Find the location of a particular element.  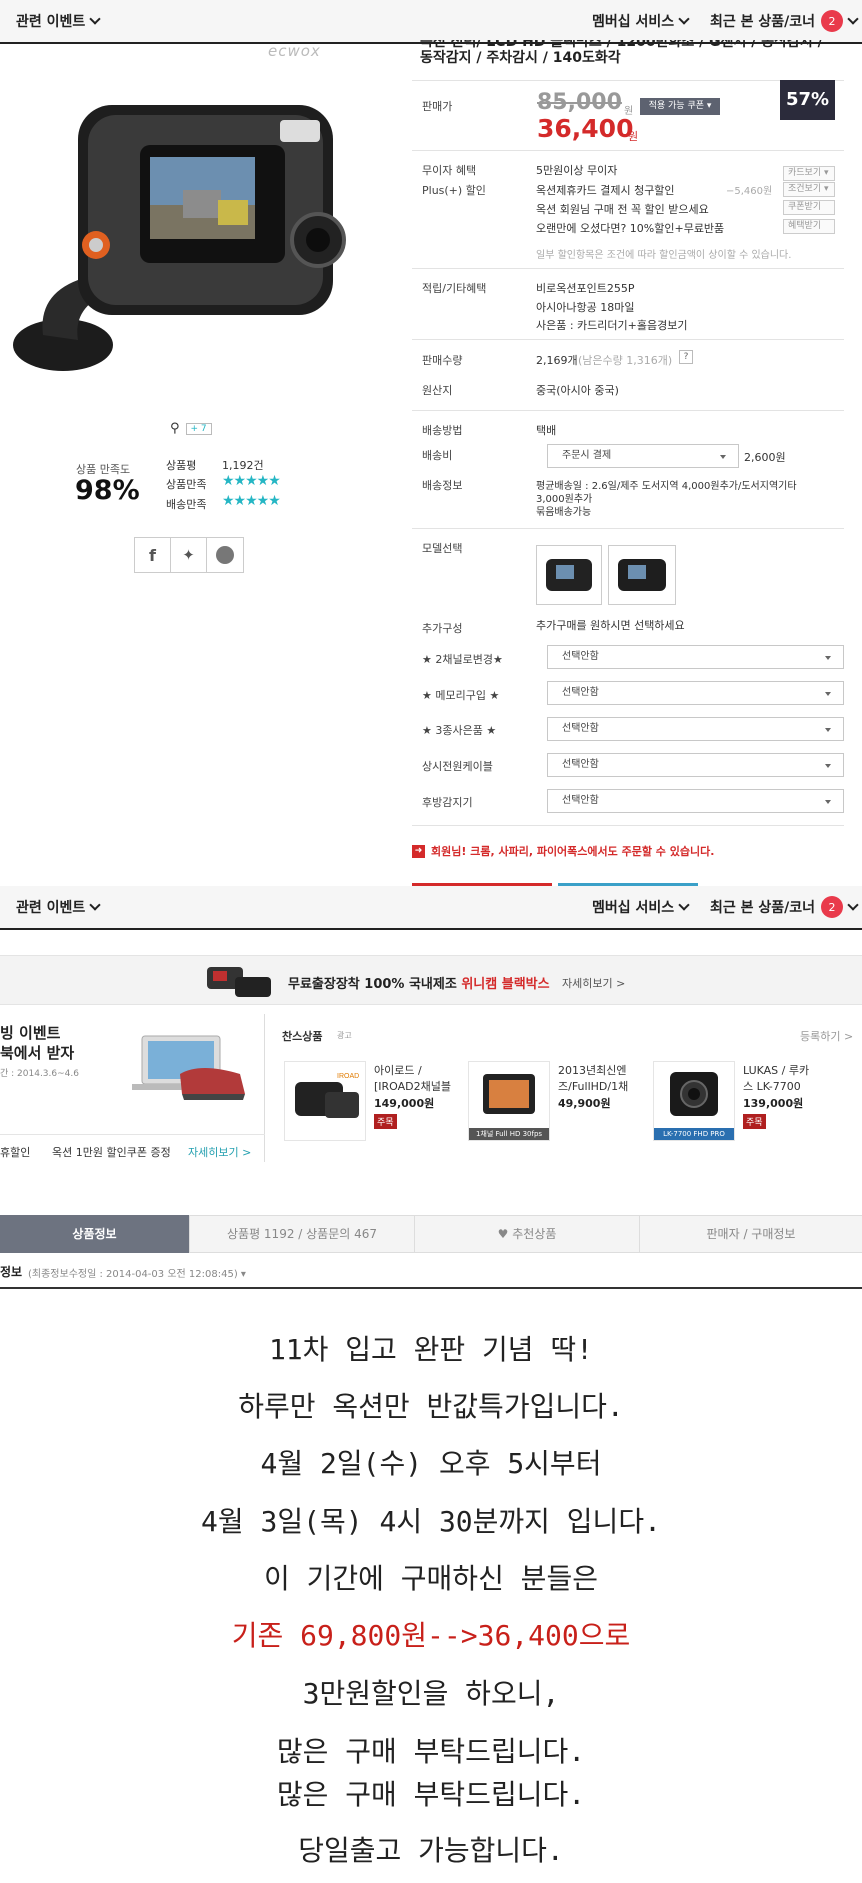

delivery-sat-stars: ★★★★★ is located at coordinates (251, 501).